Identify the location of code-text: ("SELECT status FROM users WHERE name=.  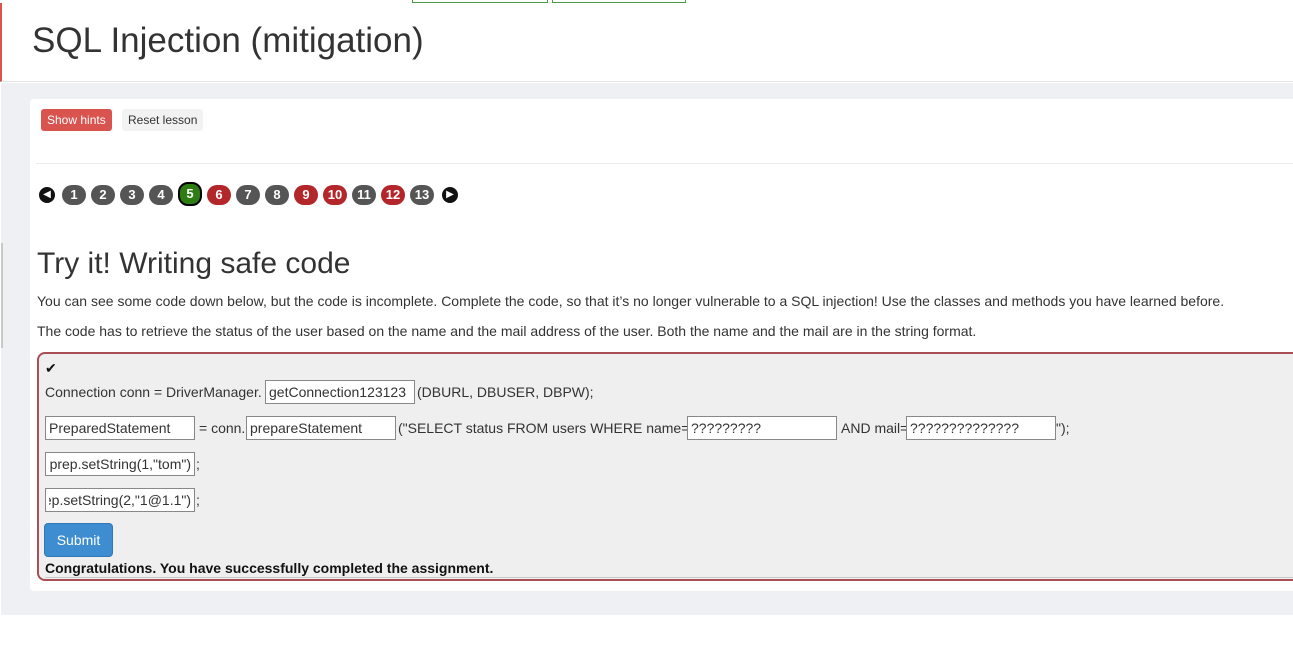
(544, 428).